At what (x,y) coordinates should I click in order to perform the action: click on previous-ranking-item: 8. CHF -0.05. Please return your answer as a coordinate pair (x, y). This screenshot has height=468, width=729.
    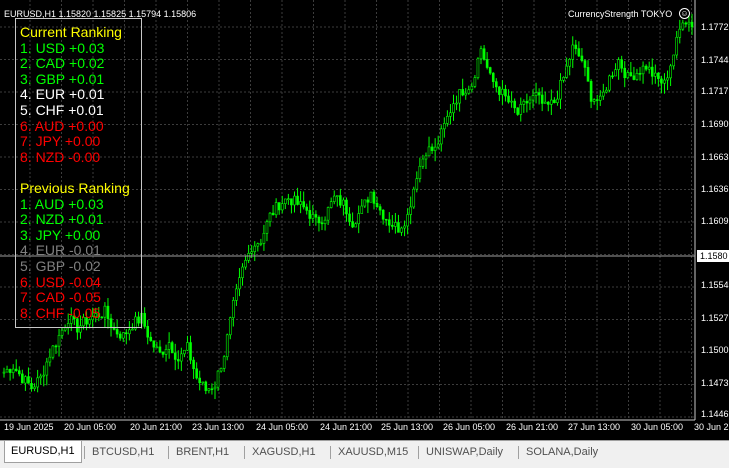
    Looking at the image, I should click on (60, 312).